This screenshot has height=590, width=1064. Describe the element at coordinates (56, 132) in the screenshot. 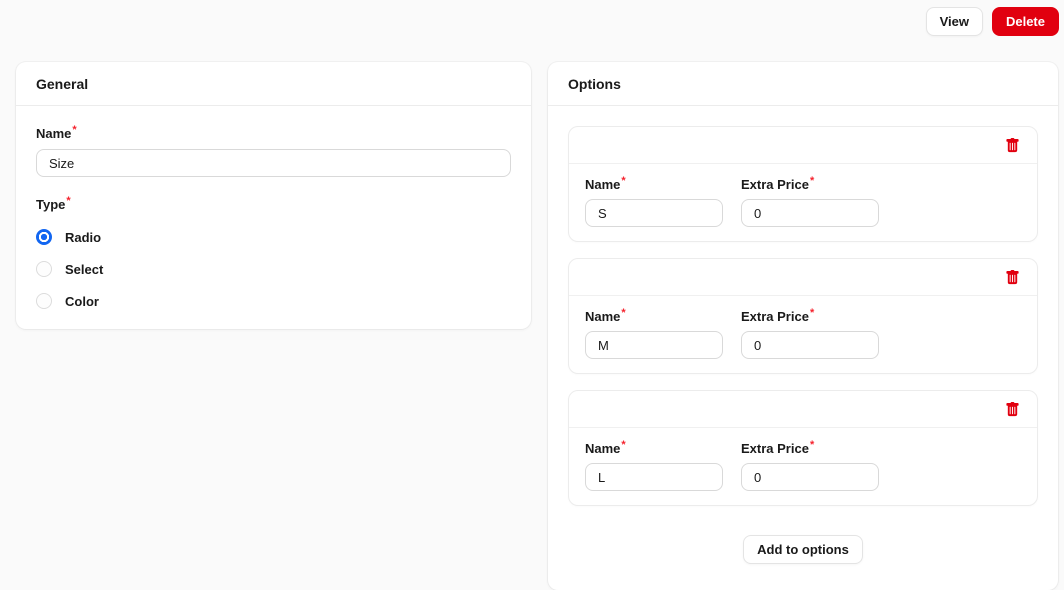

I see `name-field-label: Name*` at that location.